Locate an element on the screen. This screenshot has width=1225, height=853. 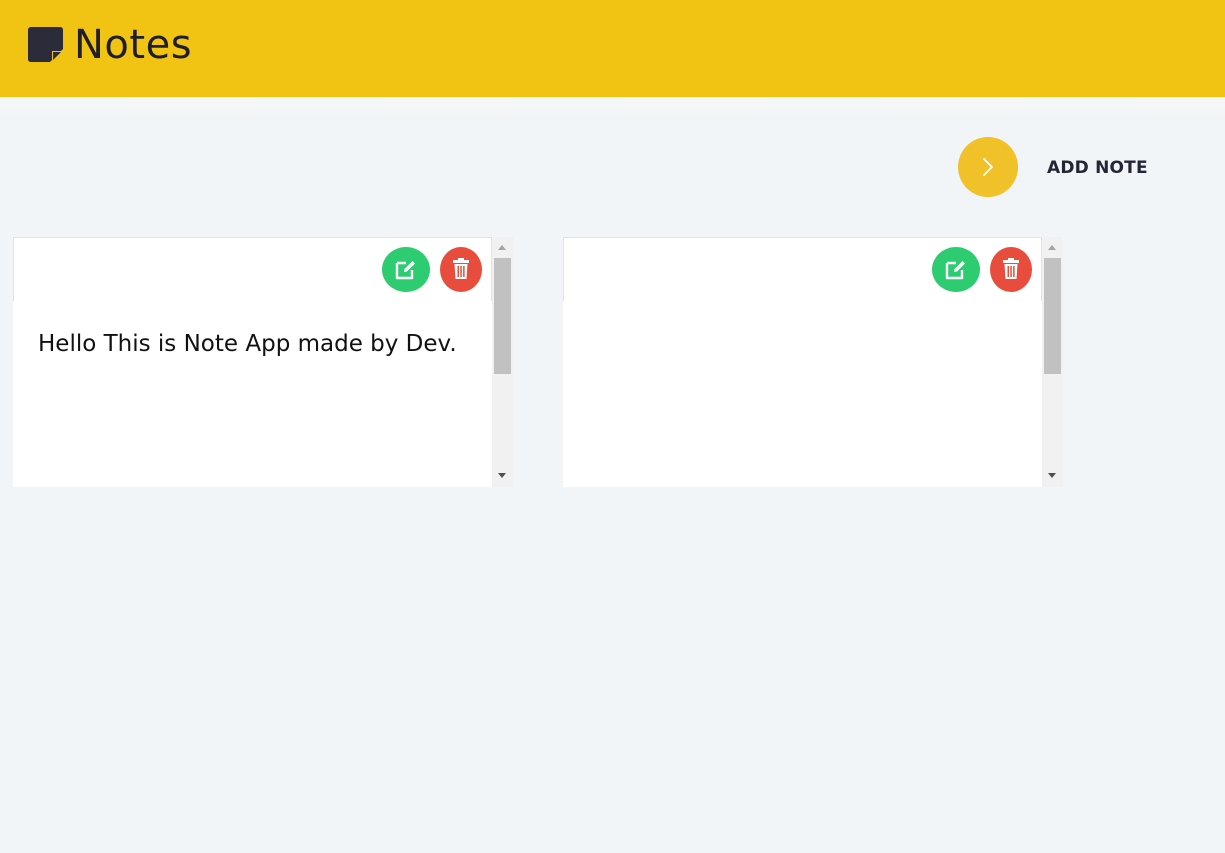
header-divider is located at coordinates (612, 108).